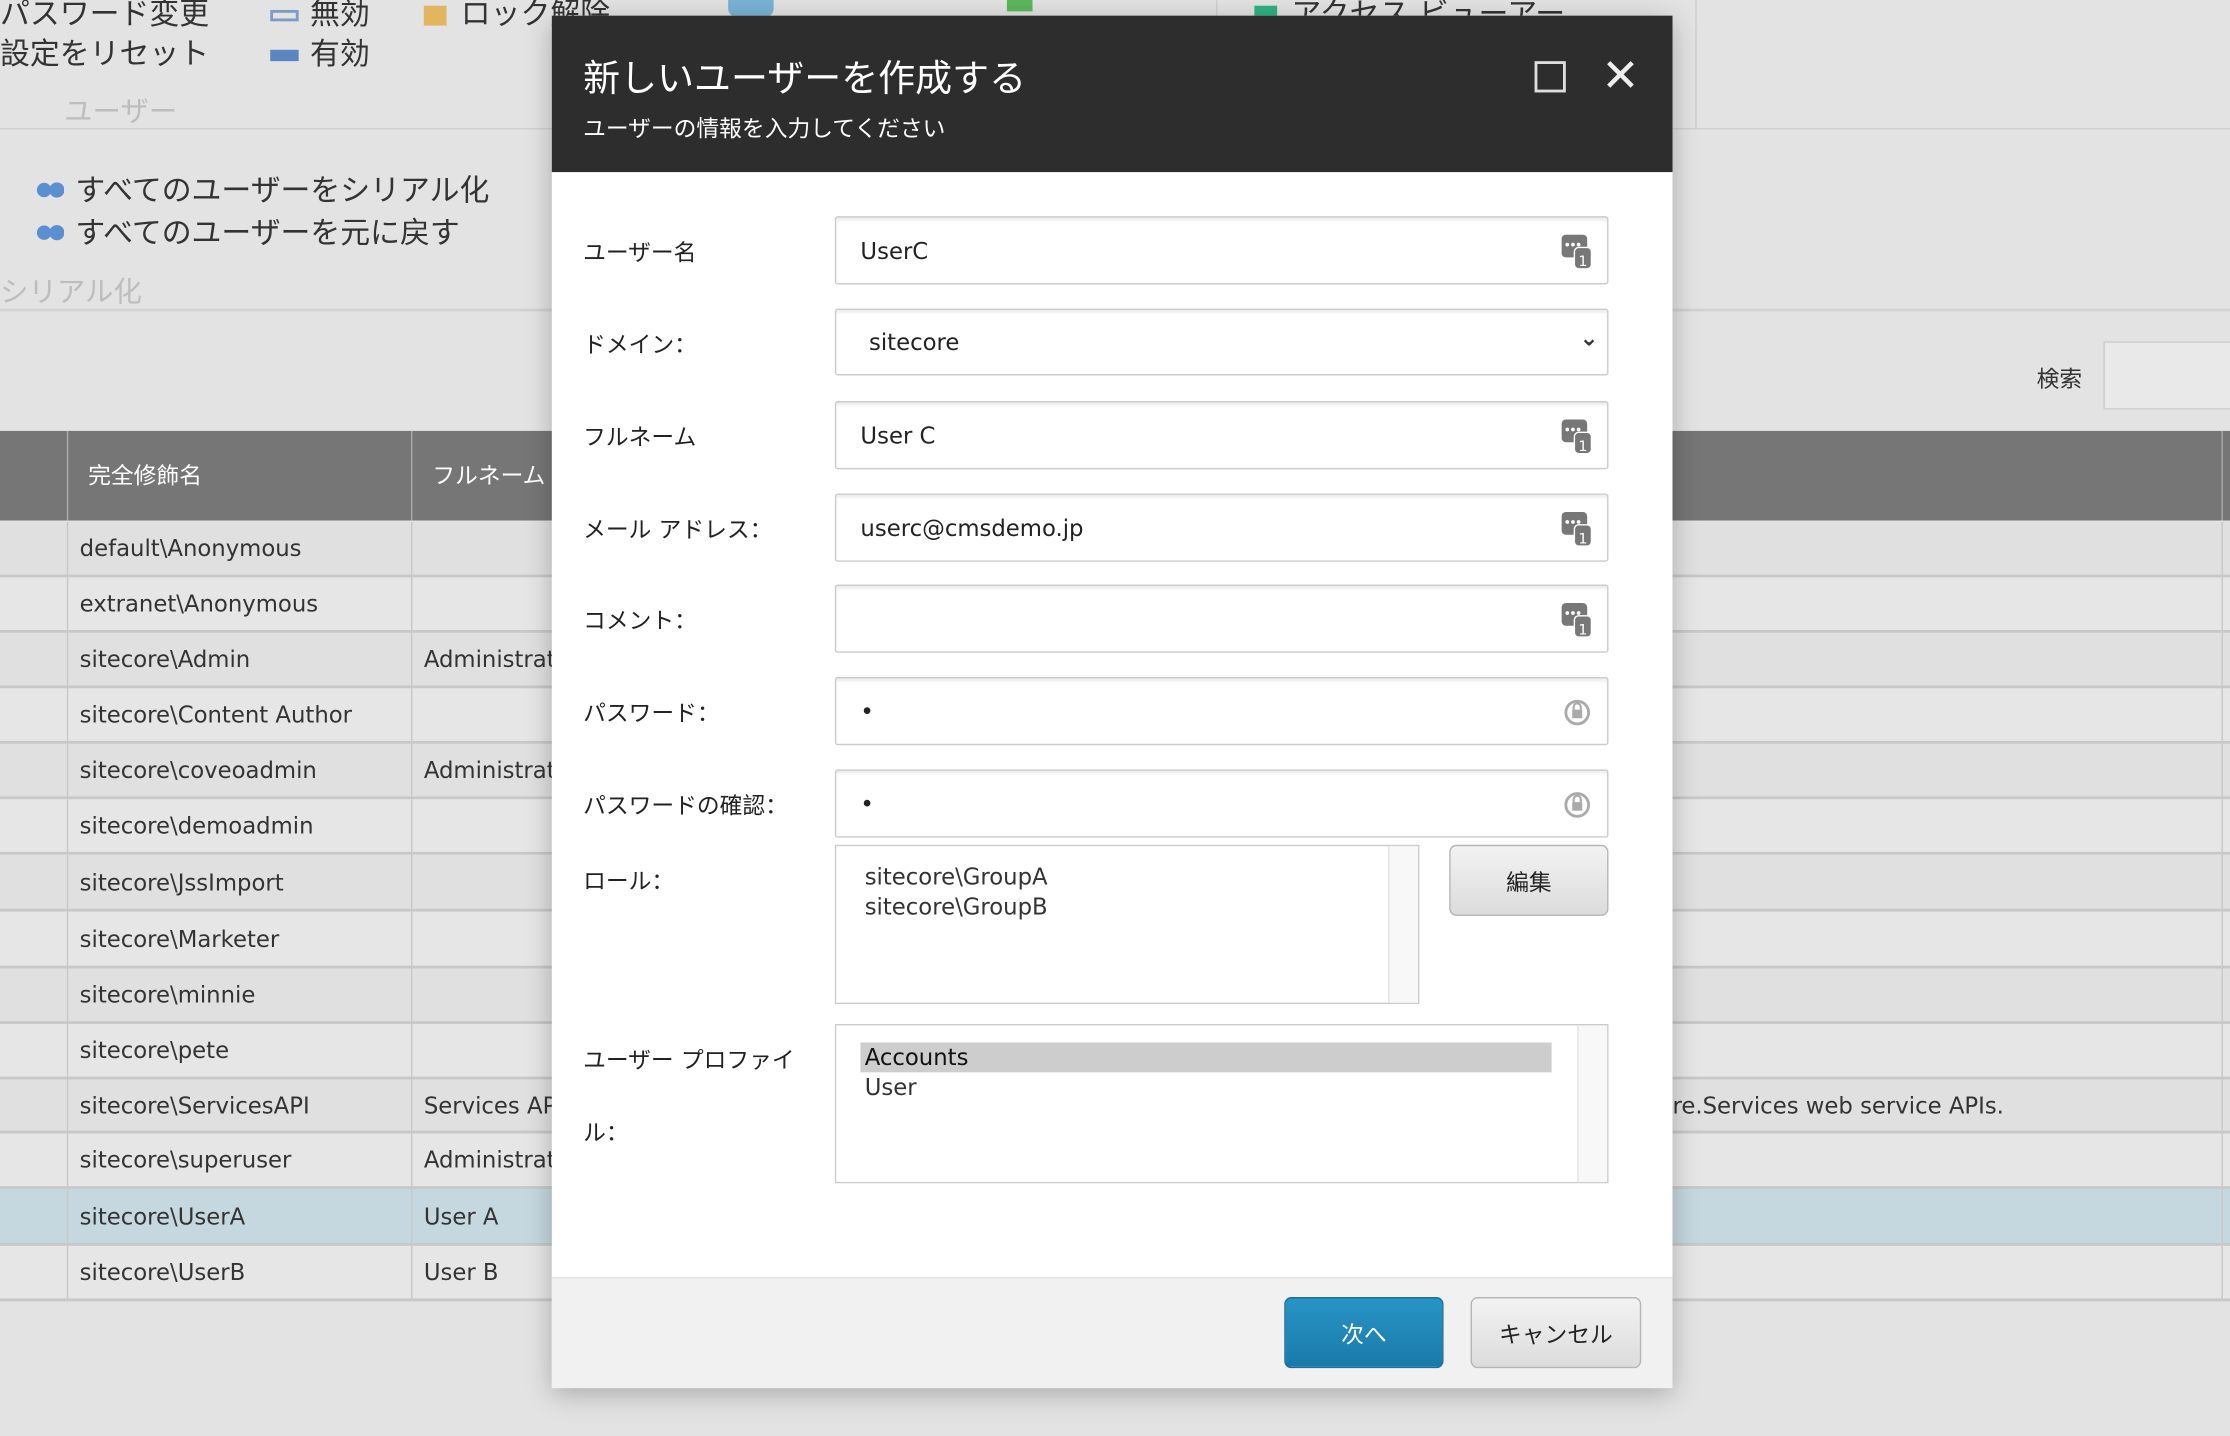 The image size is (2230, 1436). What do you see at coordinates (956, 907) in the screenshot?
I see `role-item: sitecore\GroupB` at bounding box center [956, 907].